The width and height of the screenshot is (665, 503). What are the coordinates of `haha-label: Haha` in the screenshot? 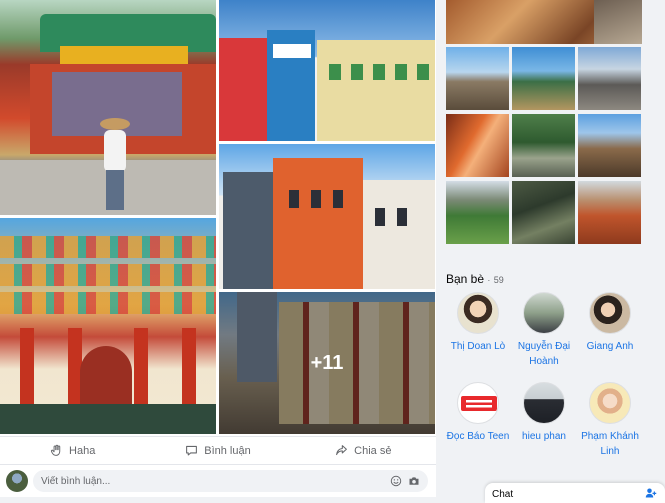 It's located at (82, 450).